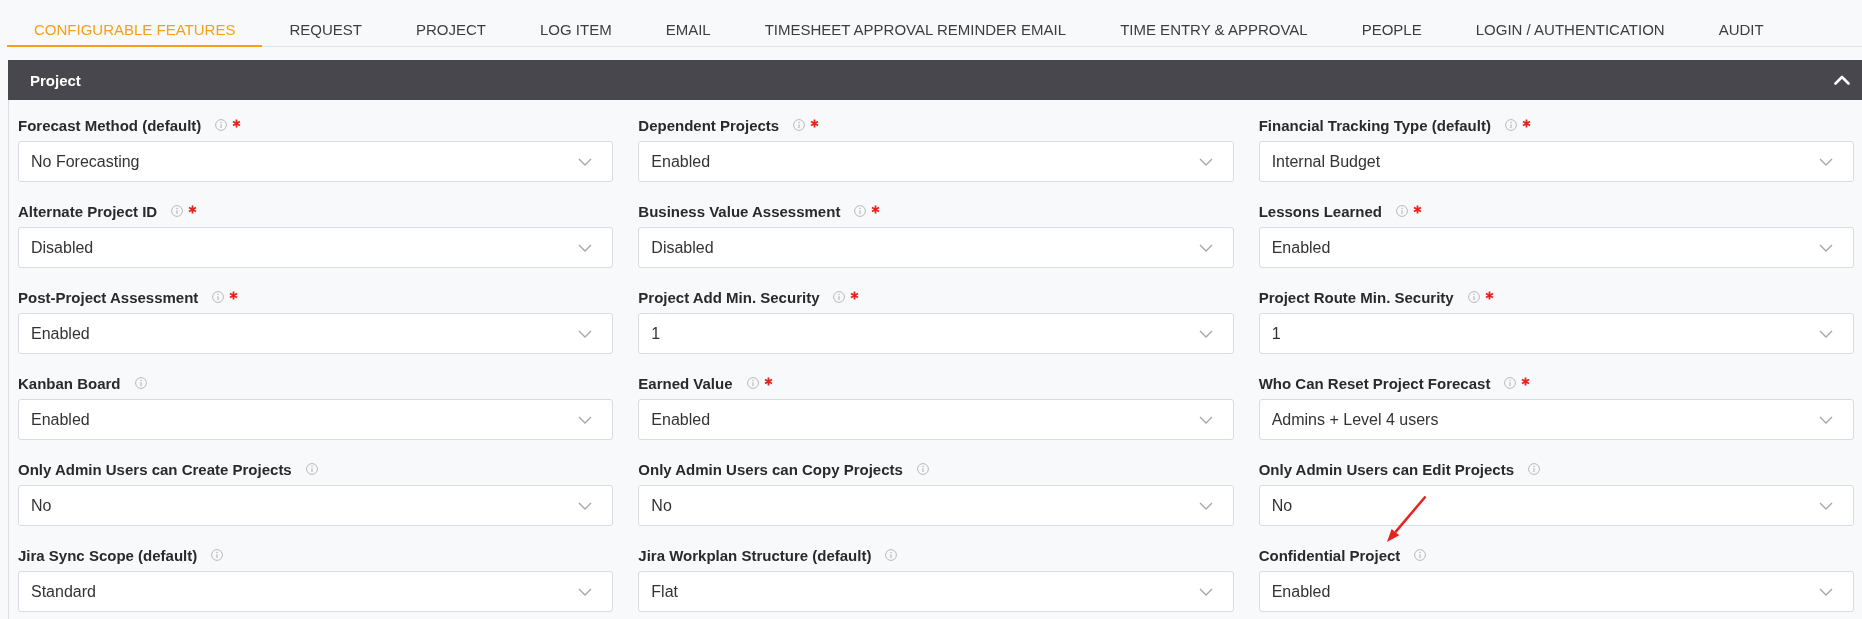 Image resolution: width=1862 pixels, height=619 pixels. What do you see at coordinates (936, 591) in the screenshot?
I see `dropdown: Flat` at bounding box center [936, 591].